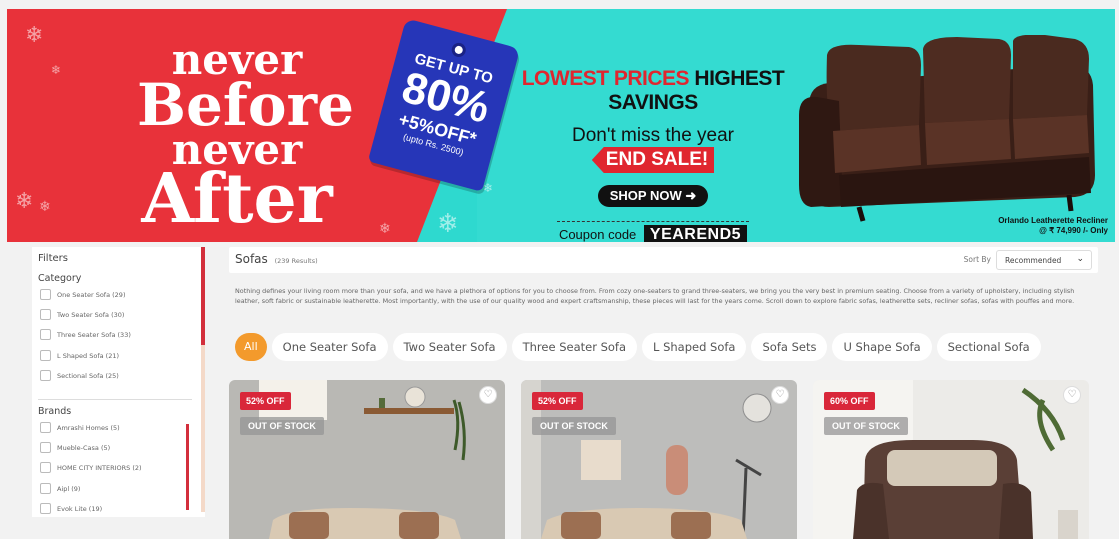 This screenshot has width=1119, height=539. Describe the element at coordinates (695, 233) in the screenshot. I see `coupon-code: YEAREND5` at that location.